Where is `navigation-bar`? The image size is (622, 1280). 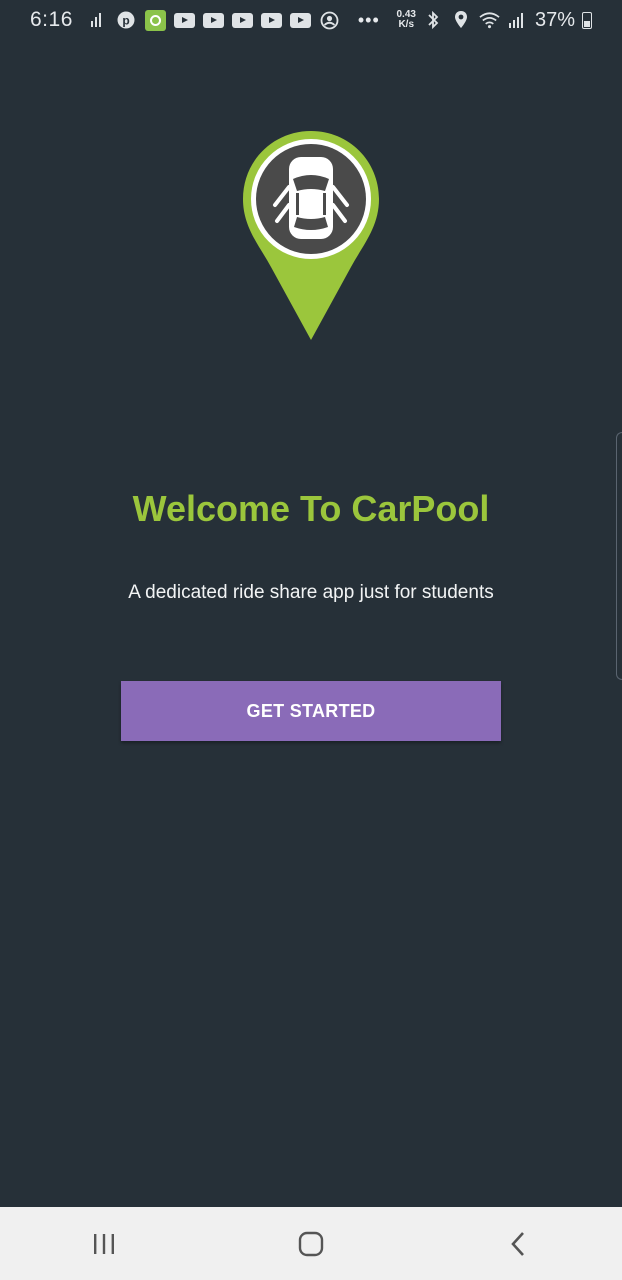
navigation-bar is located at coordinates (311, 1243).